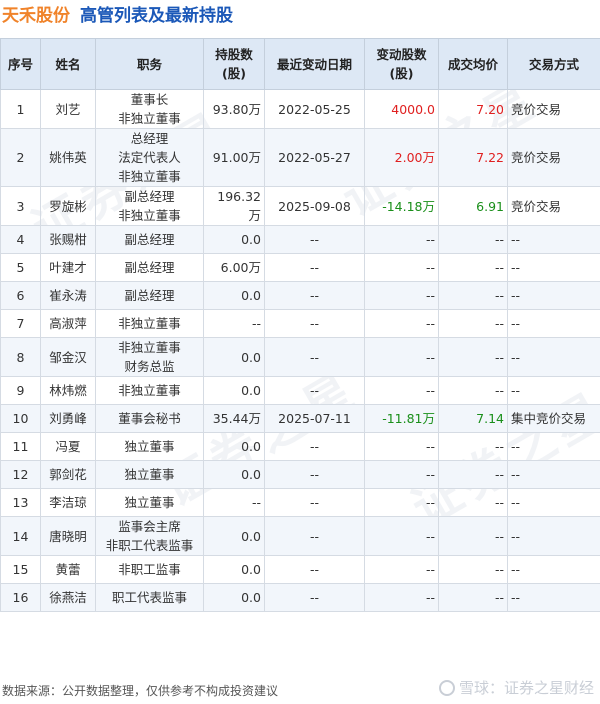 The width and height of the screenshot is (600, 704). I want to click on change-date: 2025-07-11, so click(314, 418).